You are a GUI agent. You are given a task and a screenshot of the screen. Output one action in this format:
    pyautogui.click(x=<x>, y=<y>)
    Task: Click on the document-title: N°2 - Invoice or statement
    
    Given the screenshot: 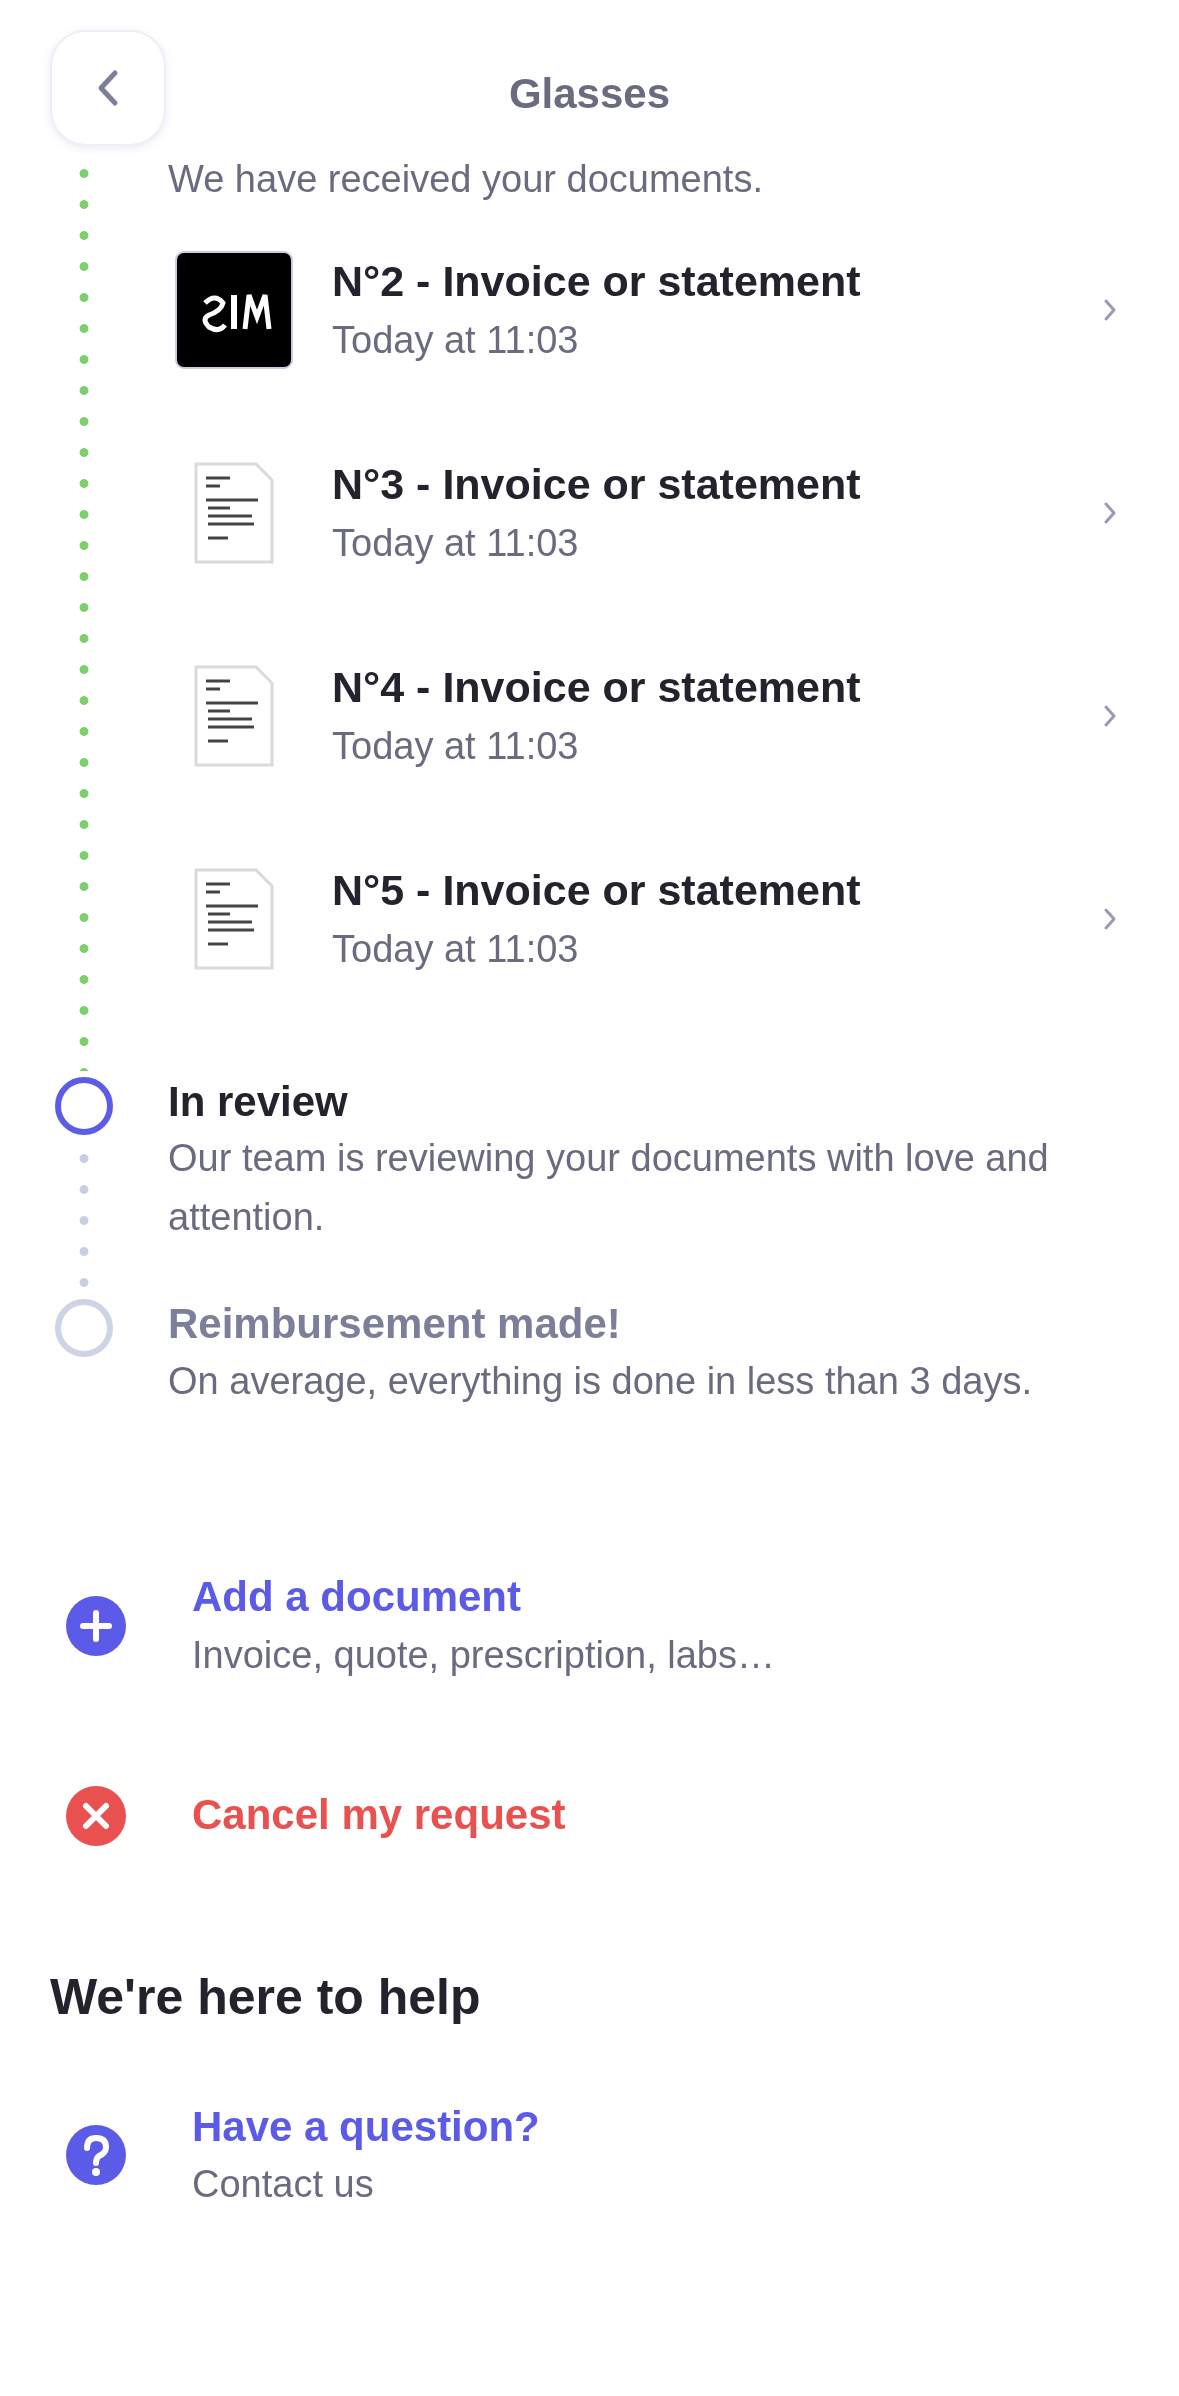 What is the action you would take?
    pyautogui.click(x=597, y=281)
    